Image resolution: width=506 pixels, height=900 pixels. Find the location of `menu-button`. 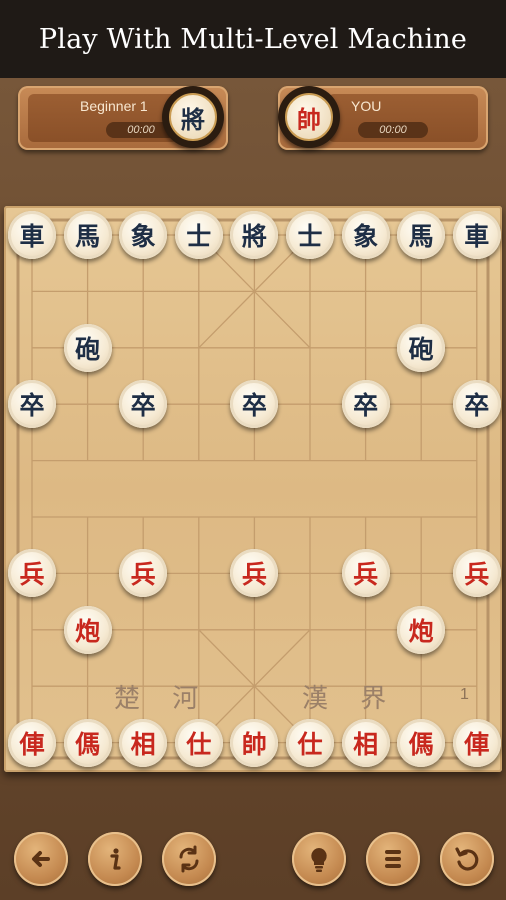

menu-button is located at coordinates (393, 859).